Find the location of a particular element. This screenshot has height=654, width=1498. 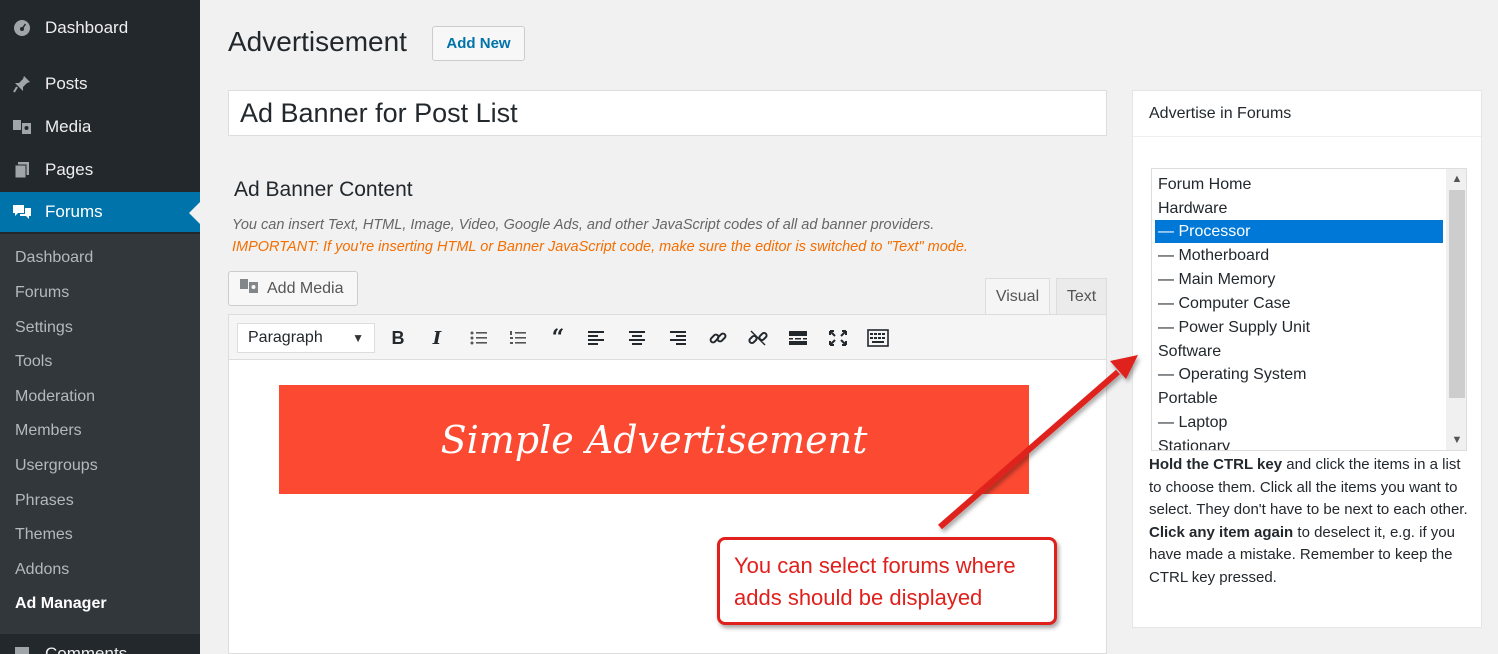

submenu-item-settings: Settings is located at coordinates (44, 328).